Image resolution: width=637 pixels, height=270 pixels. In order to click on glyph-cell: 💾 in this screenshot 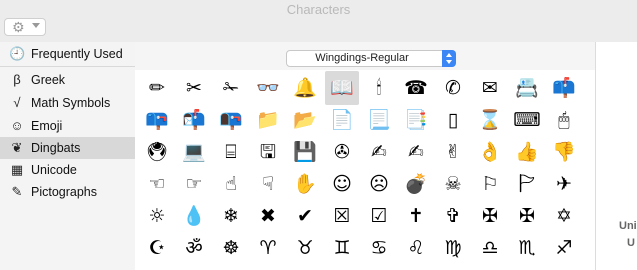, I will do `click(305, 152)`.